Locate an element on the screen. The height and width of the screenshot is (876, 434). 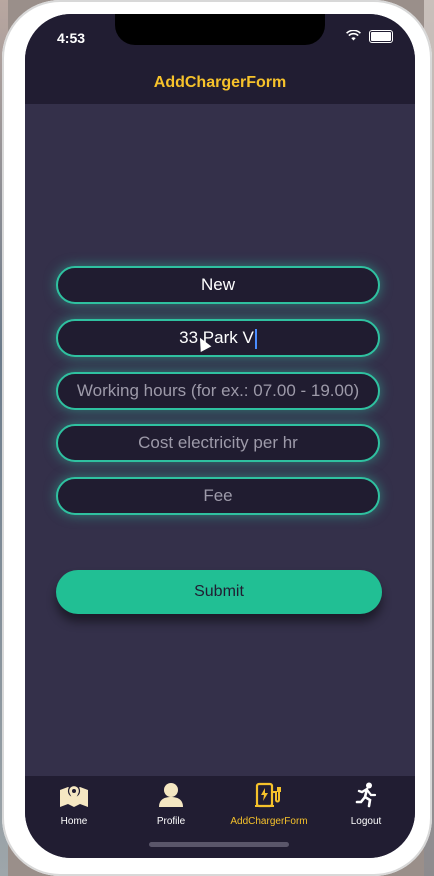
notch is located at coordinates (220, 29).